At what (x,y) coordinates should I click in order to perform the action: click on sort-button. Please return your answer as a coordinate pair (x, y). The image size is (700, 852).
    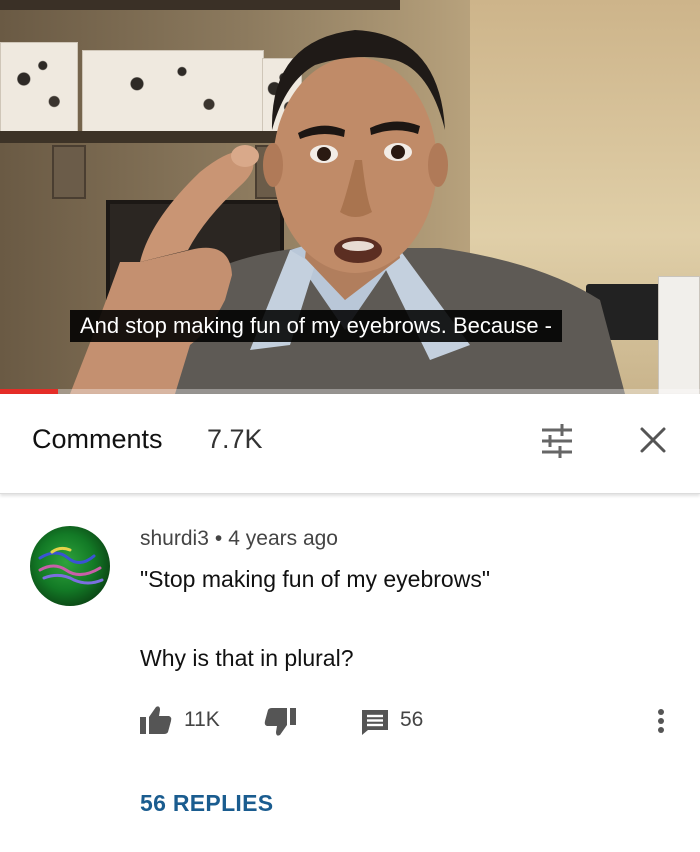
    Looking at the image, I should click on (557, 441).